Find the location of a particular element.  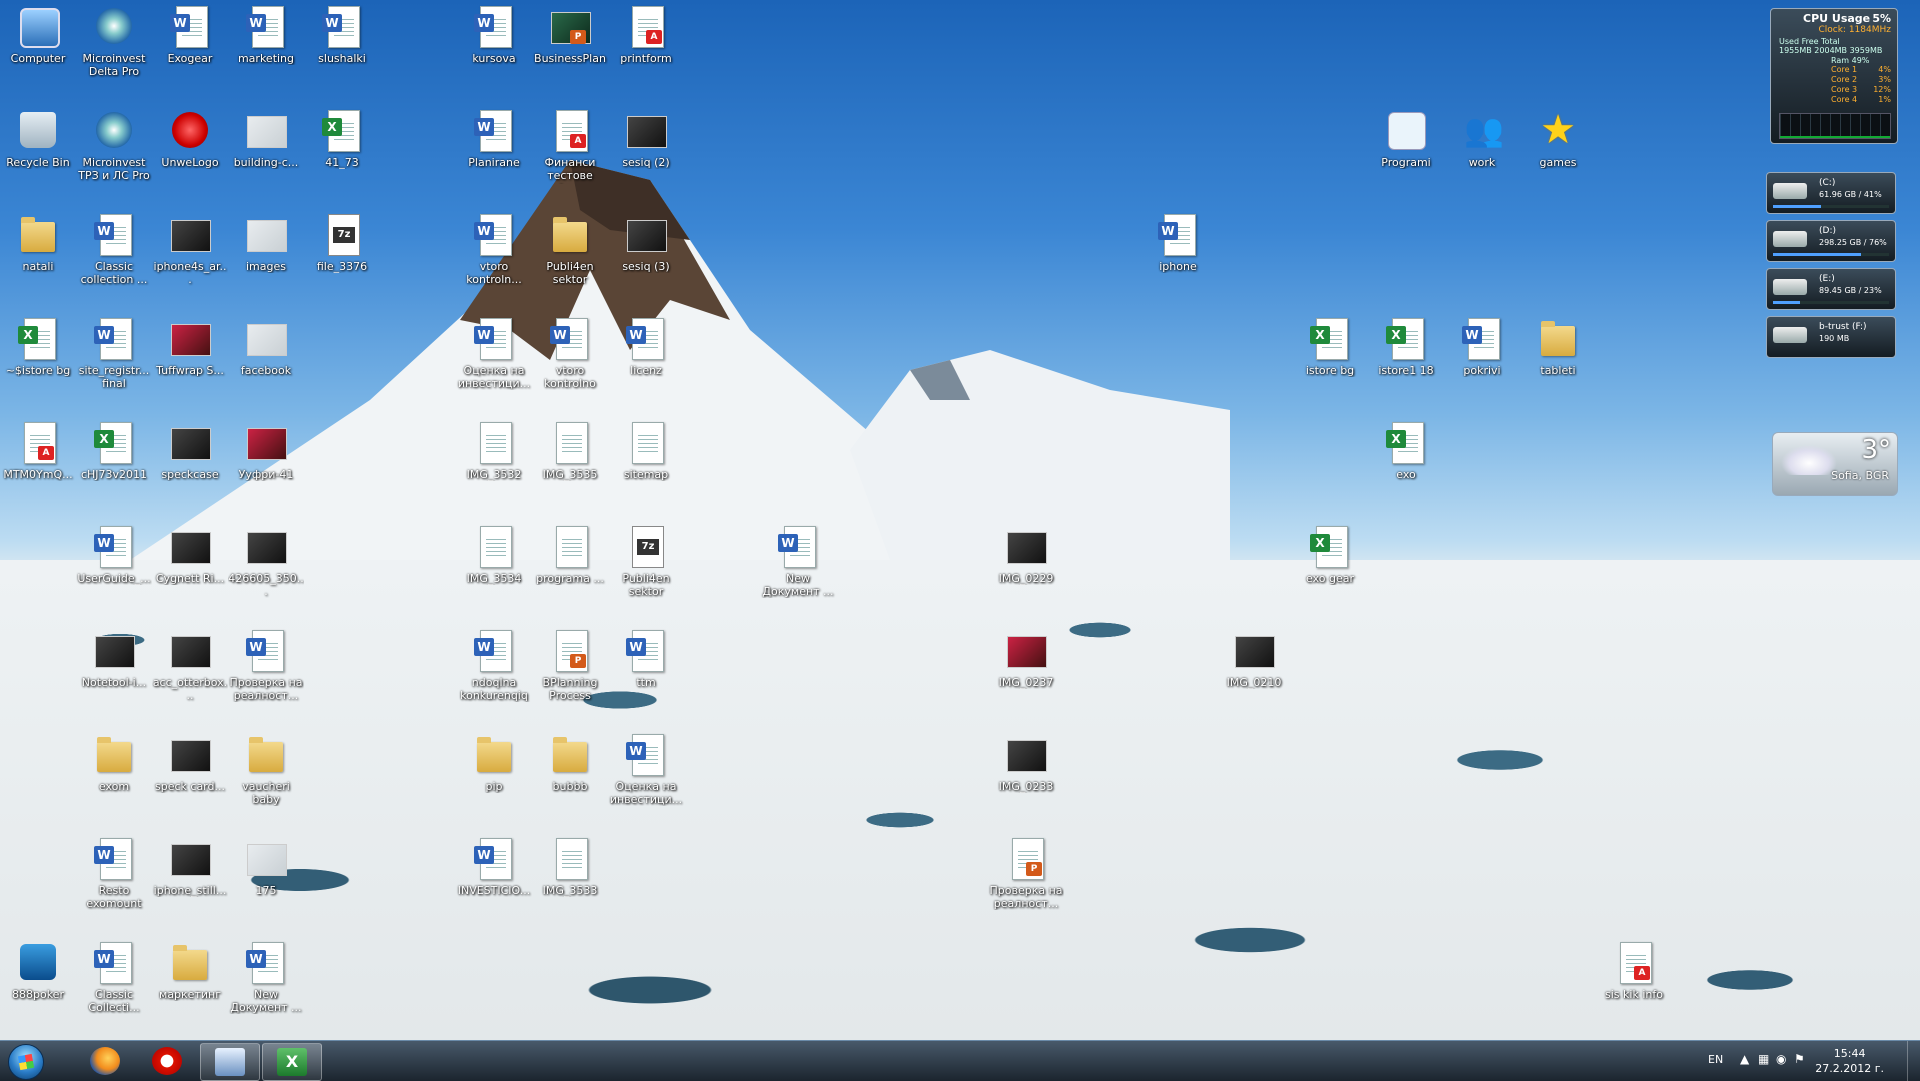

desktop-icon-exo: Xexo is located at coordinates (1406, 450).